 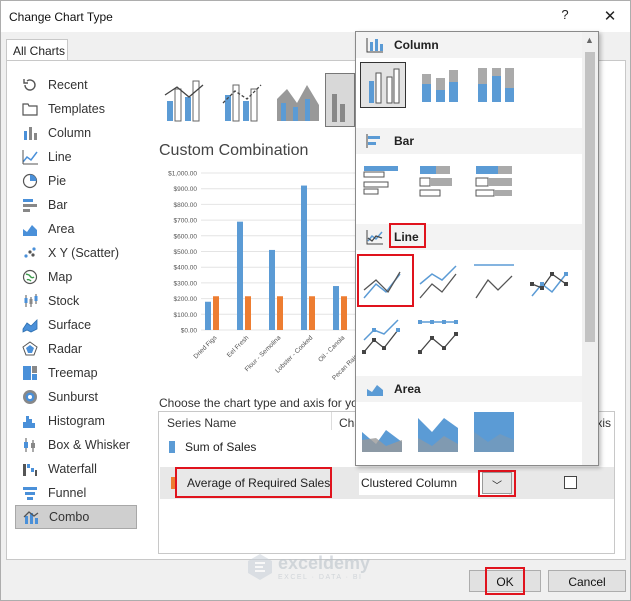 I want to click on sidebar-item-label: Funnel, so click(x=67, y=493).